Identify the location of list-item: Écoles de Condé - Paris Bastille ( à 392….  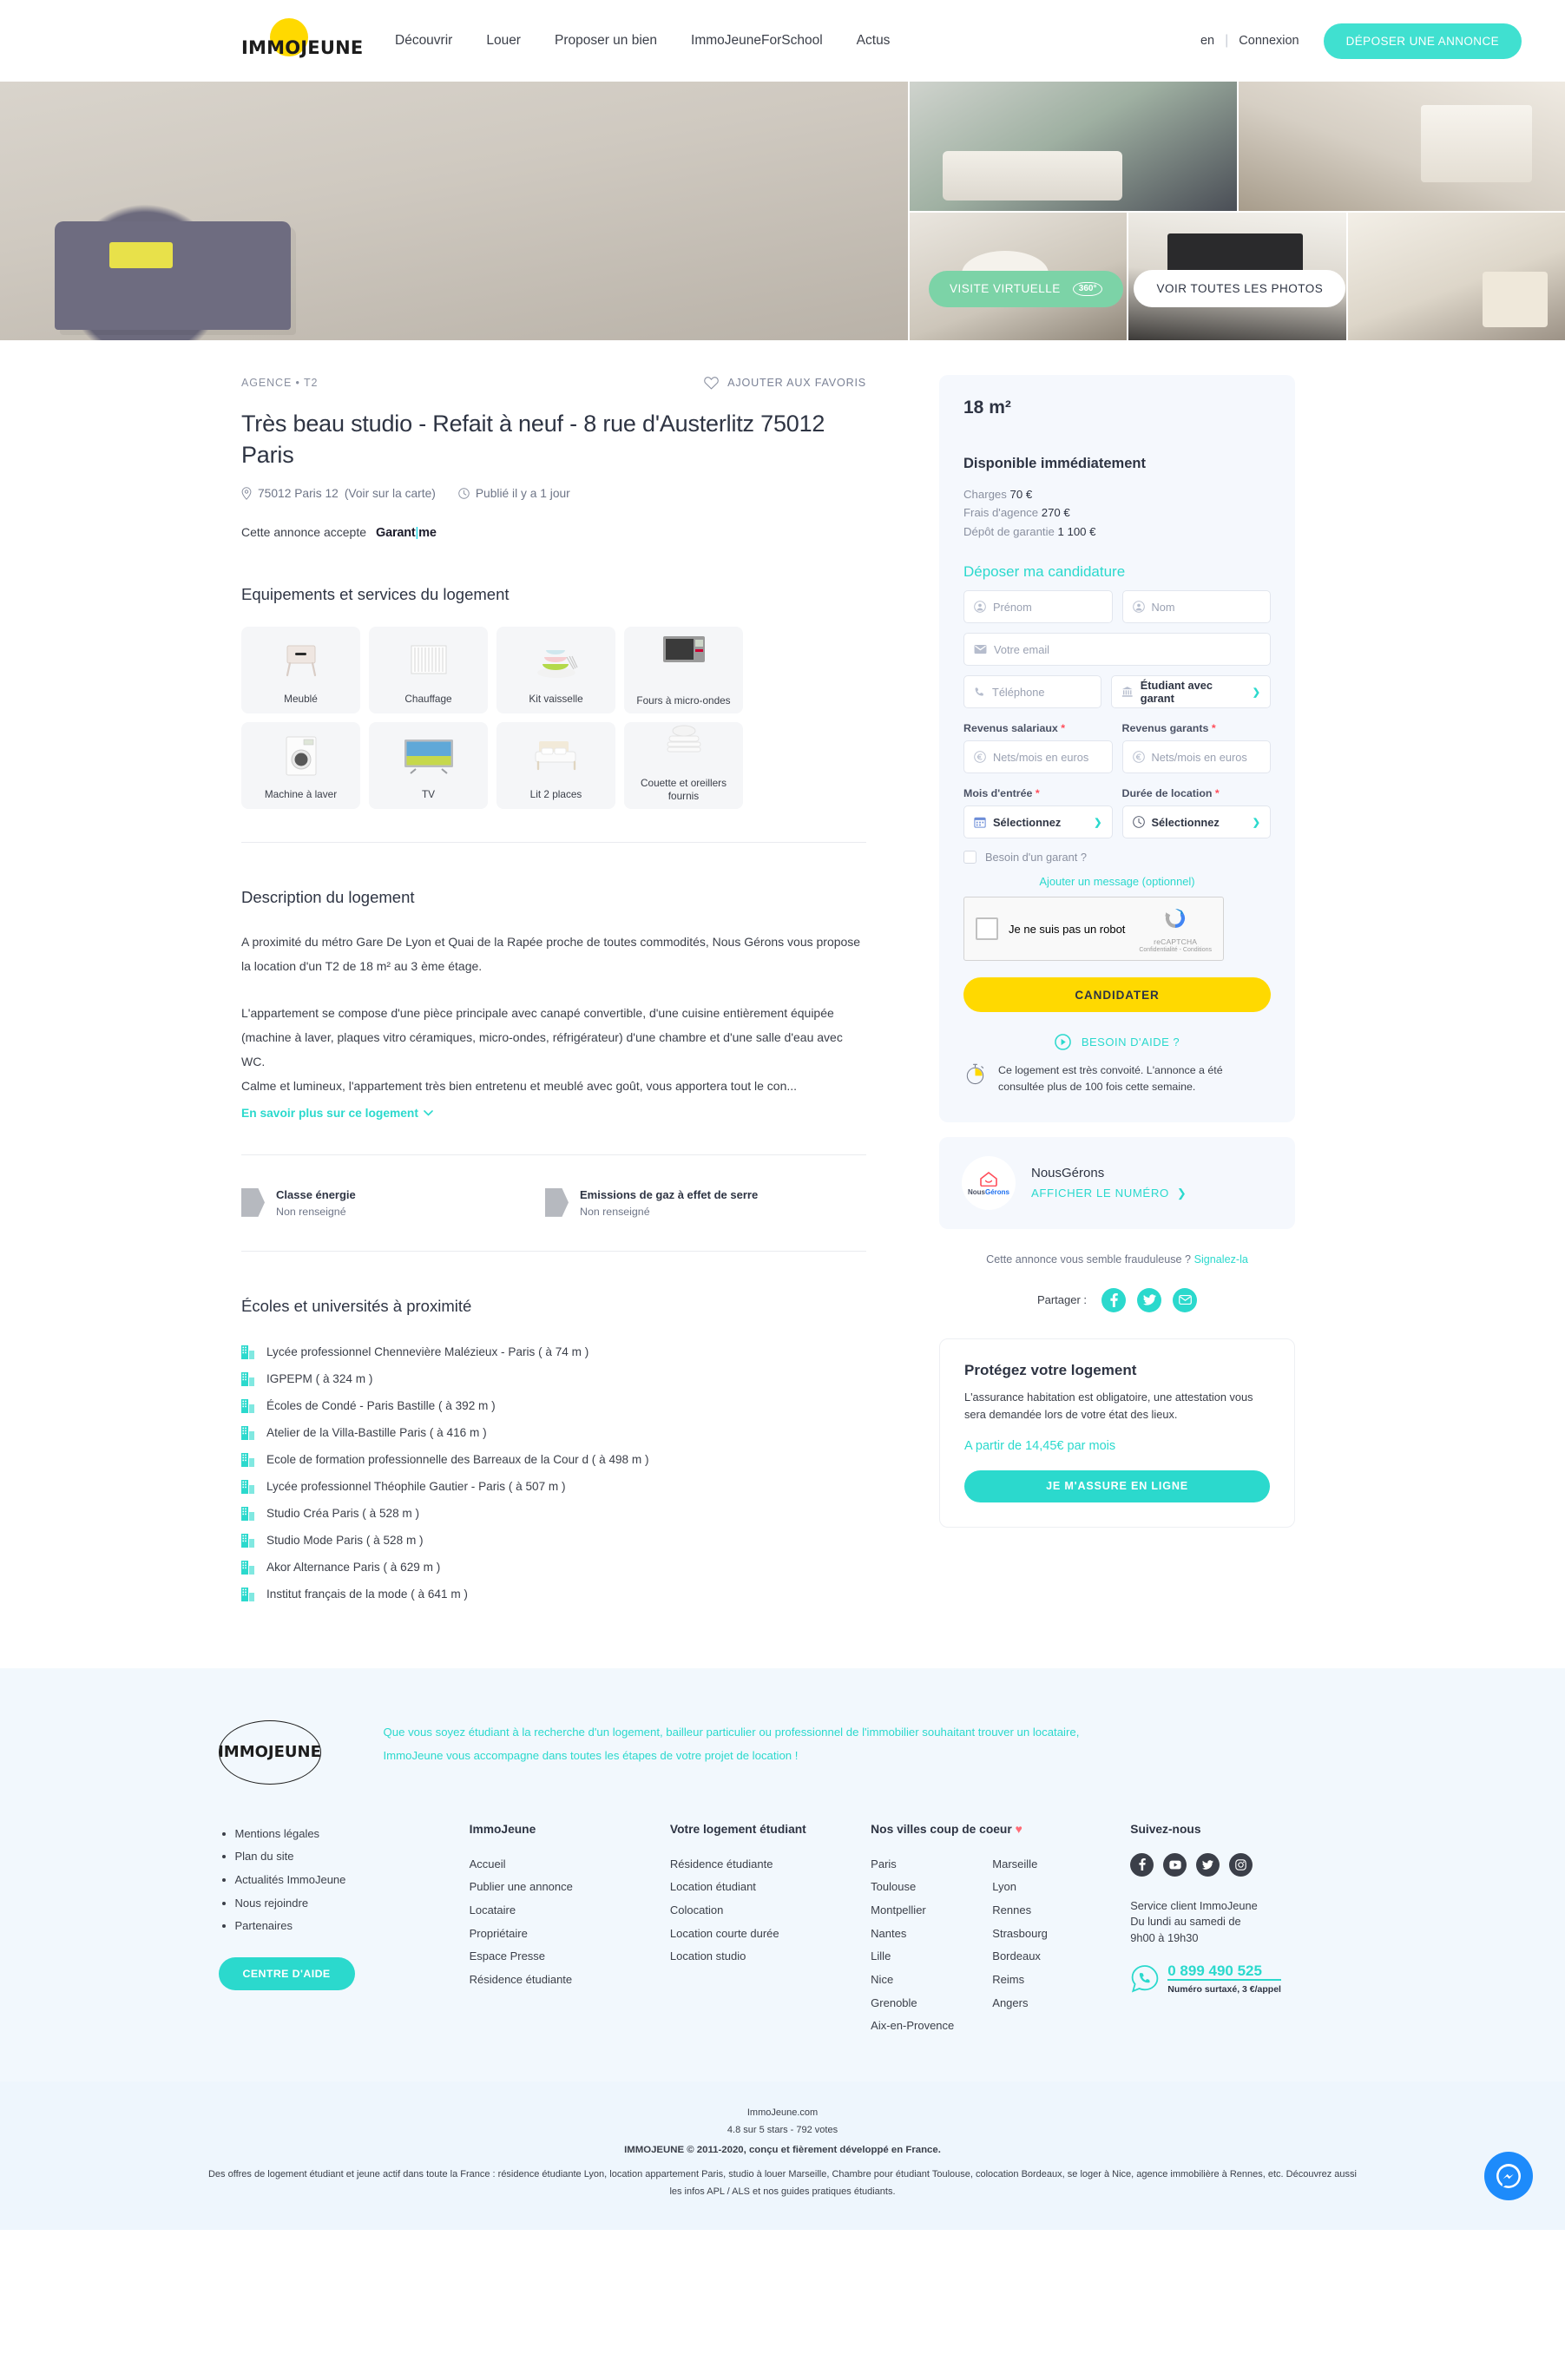
(554, 1405).